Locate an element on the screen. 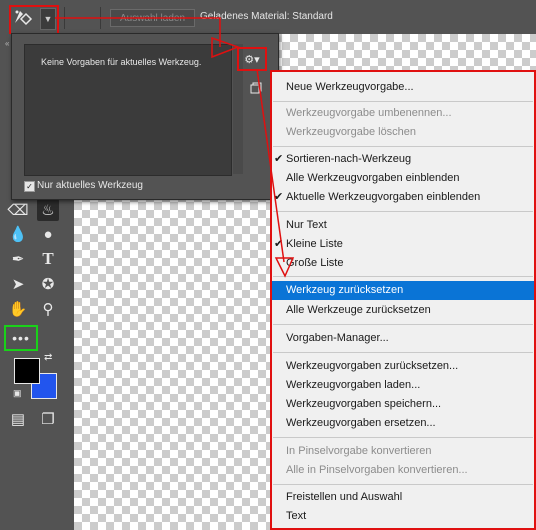 This screenshot has width=536, height=530. edit-toolbar-button: ••• is located at coordinates (21, 338).